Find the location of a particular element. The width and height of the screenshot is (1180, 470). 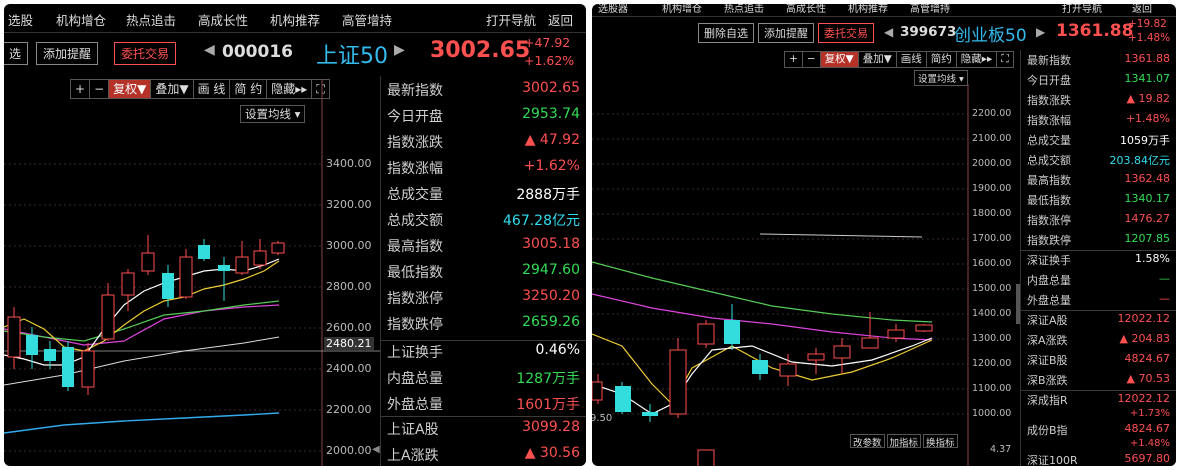

info-label: 总成交额 is located at coordinates (415, 221).